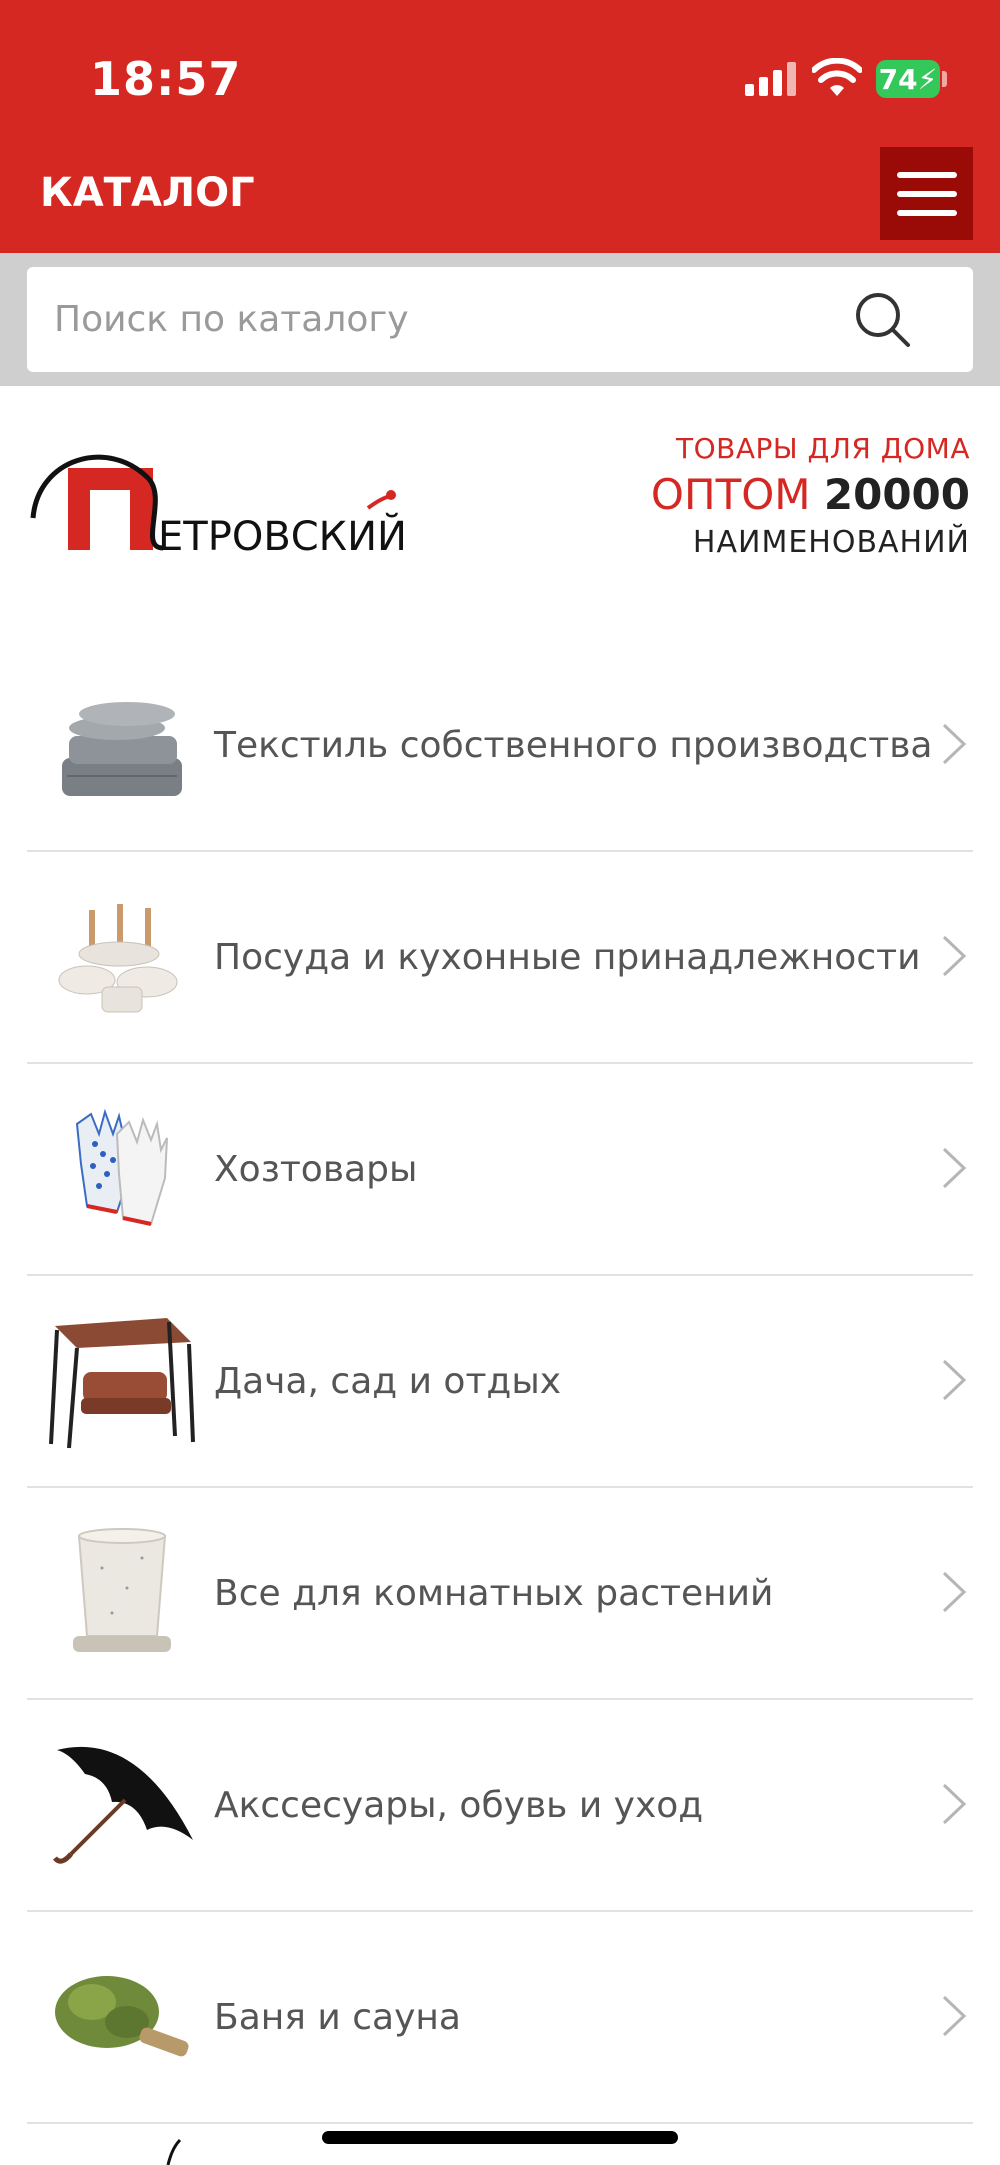  Describe the element at coordinates (837, 77) in the screenshot. I see `wifi-icon` at that location.